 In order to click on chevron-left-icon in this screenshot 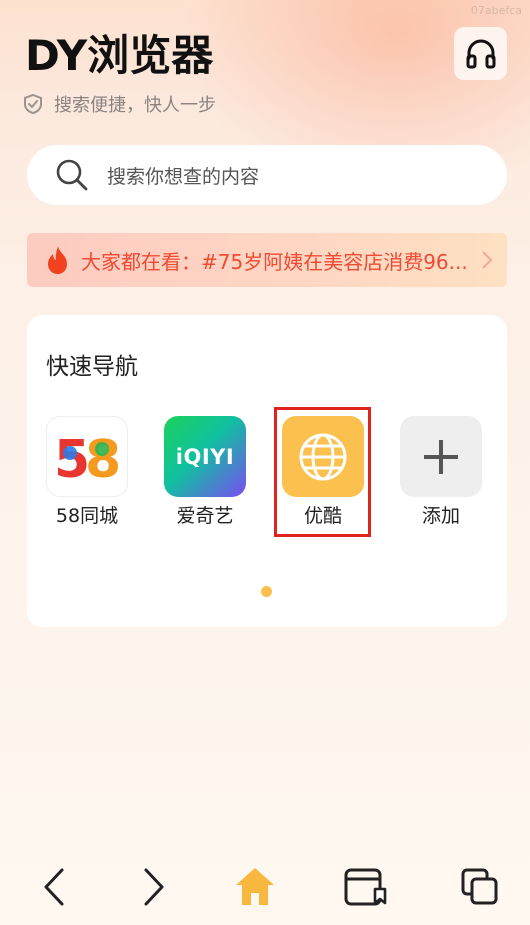, I will do `click(54, 887)`.